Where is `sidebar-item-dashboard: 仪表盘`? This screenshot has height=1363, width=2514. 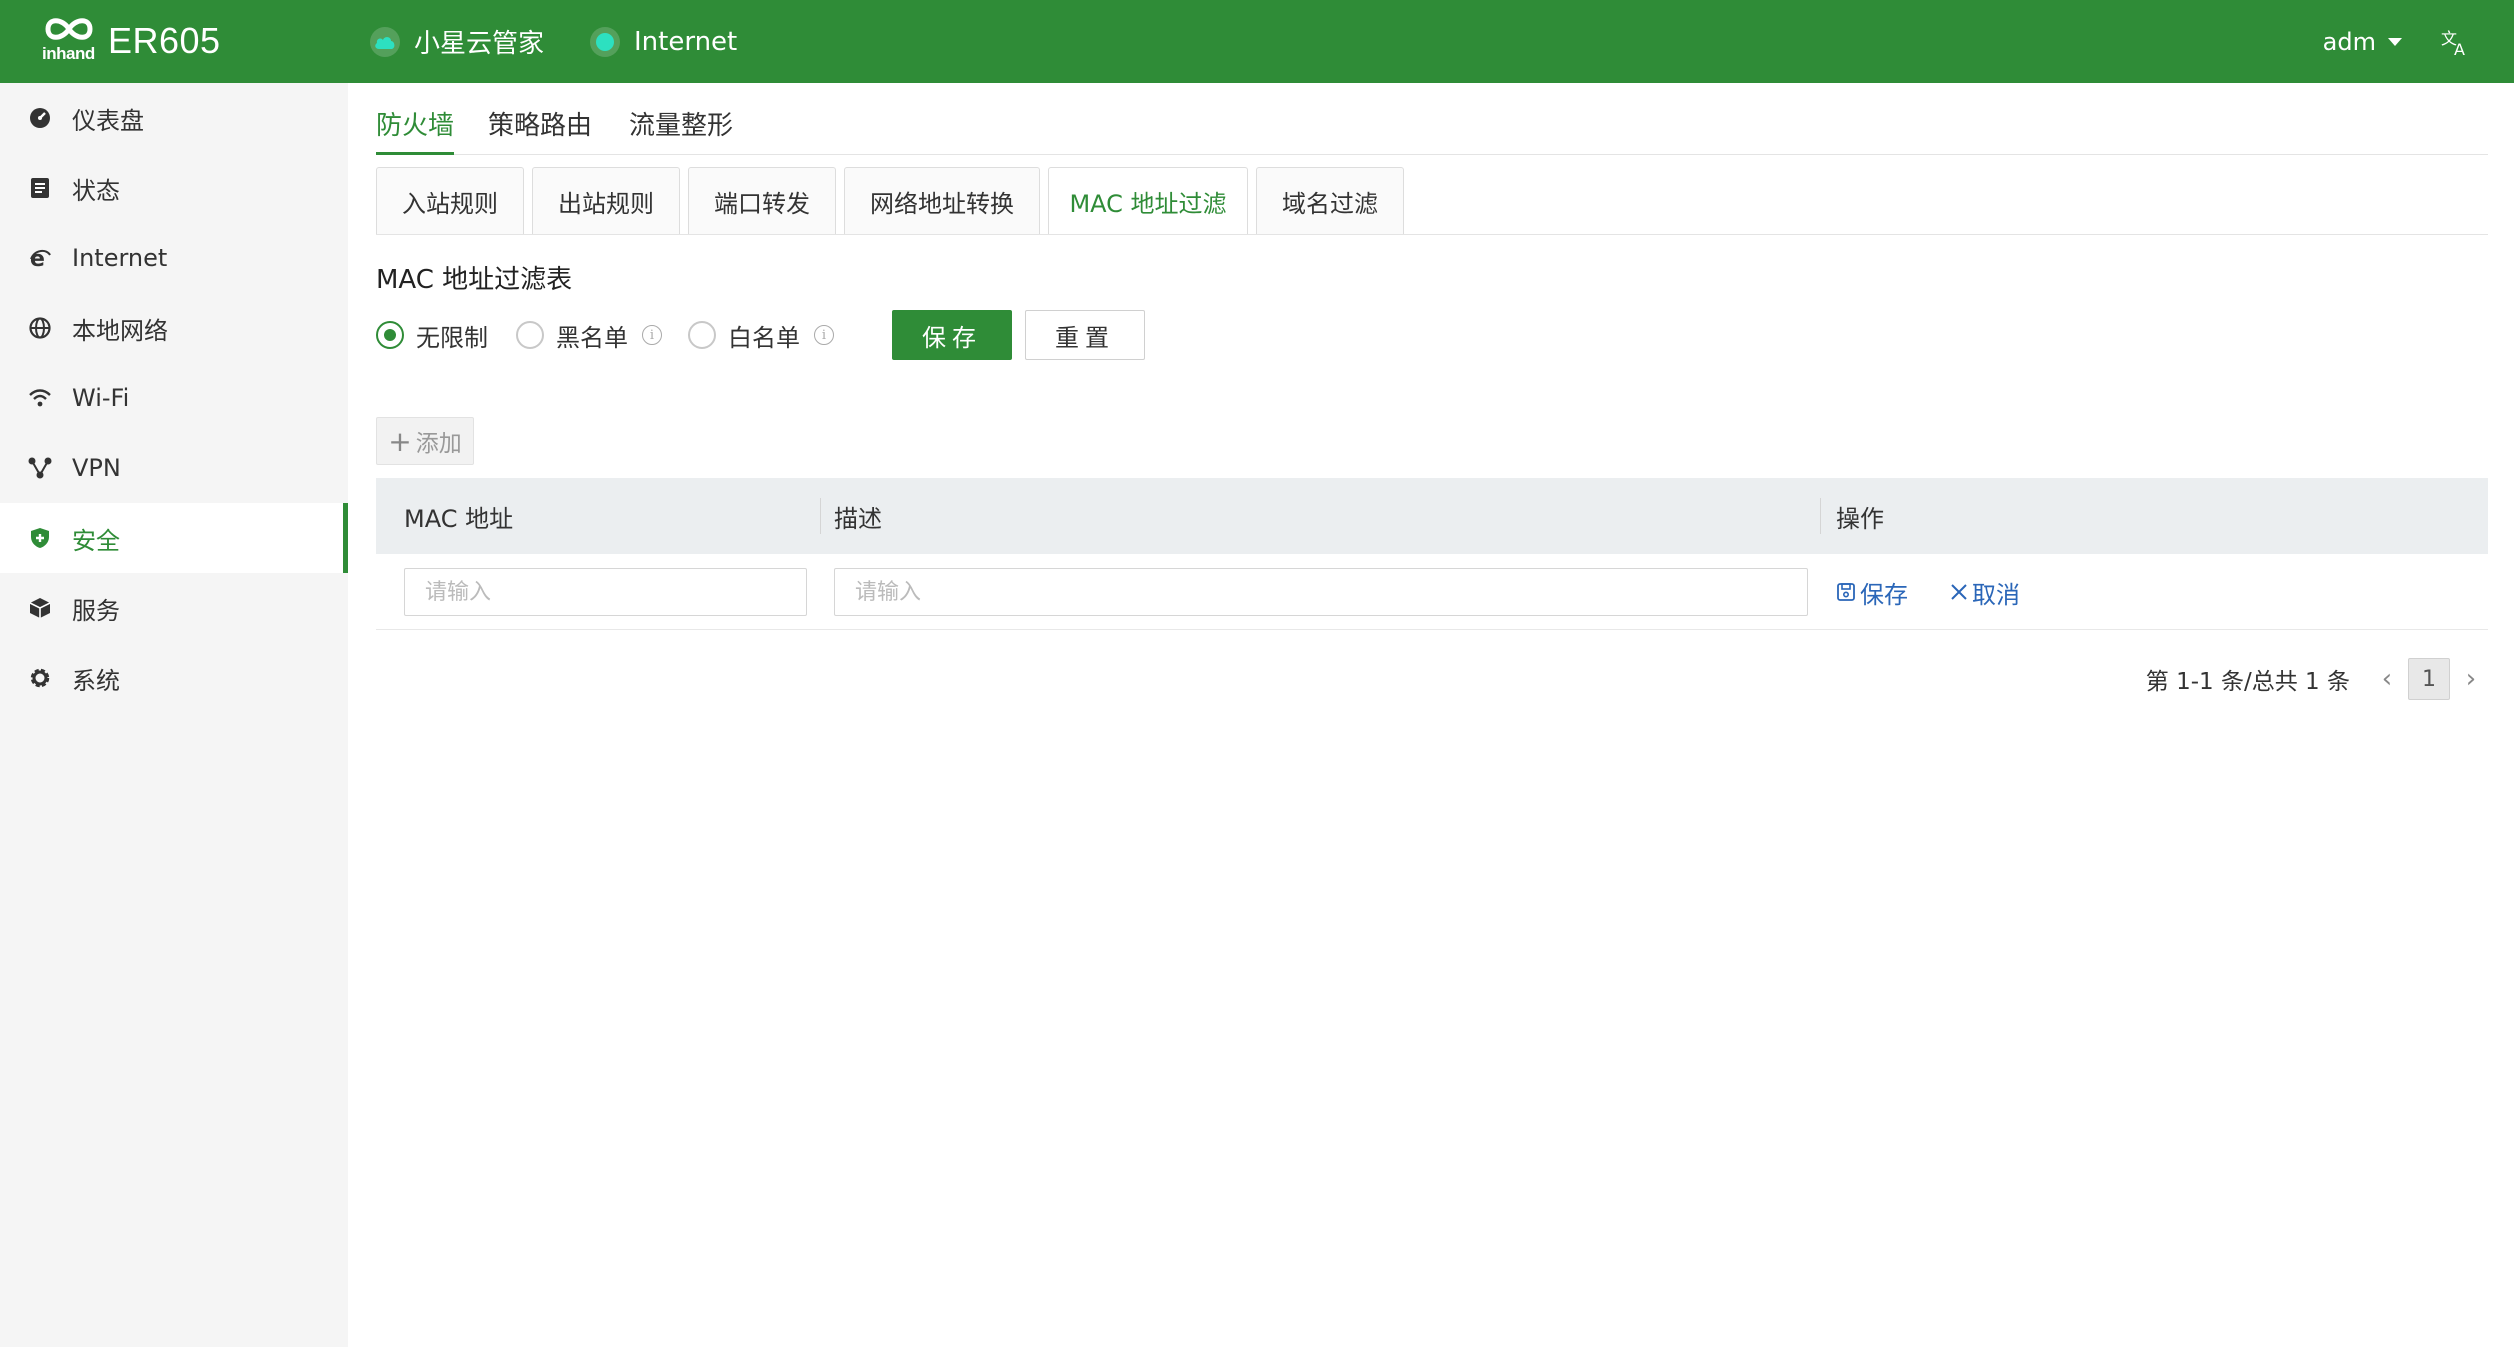
sidebar-item-dashboard: 仪表盘 is located at coordinates (174, 118).